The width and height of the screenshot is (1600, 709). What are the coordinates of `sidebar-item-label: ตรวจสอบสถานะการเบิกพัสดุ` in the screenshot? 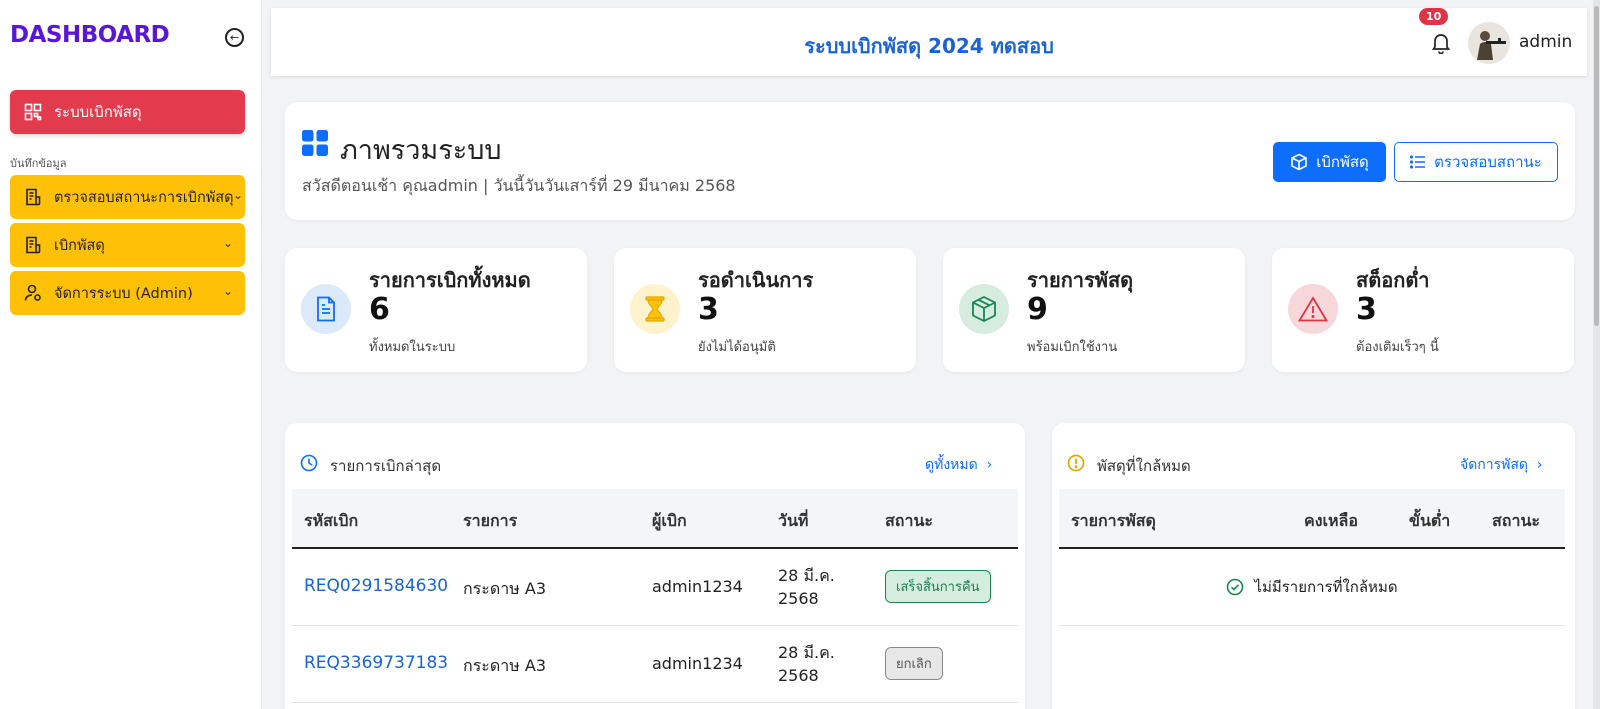 It's located at (144, 197).